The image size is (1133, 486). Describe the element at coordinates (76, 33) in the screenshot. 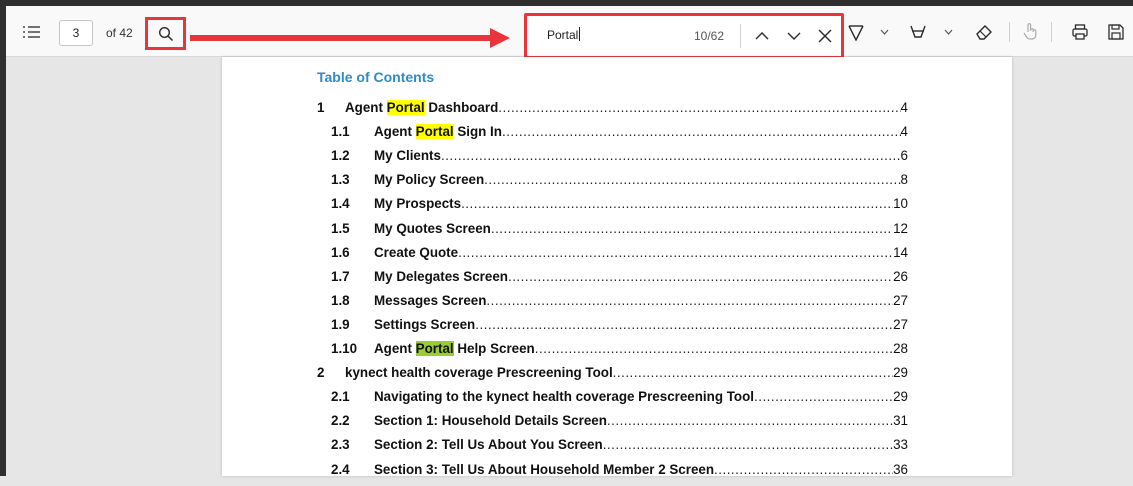

I see `page-number-input: 3` at that location.